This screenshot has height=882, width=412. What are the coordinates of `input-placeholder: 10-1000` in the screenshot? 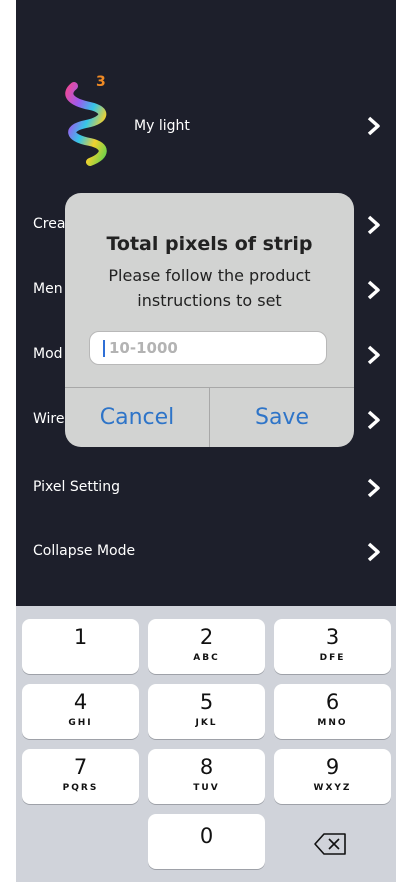 It's located at (143, 348).